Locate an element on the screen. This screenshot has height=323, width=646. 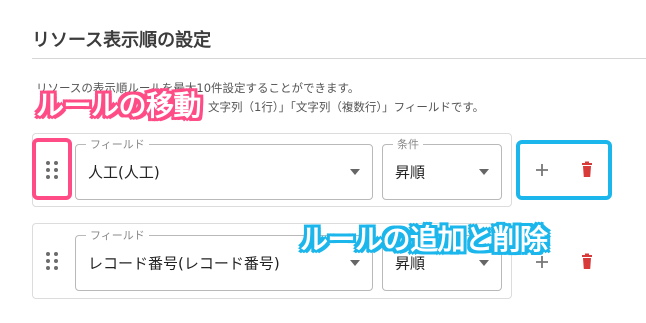
add-delete-callout: ルールの追加と削除 is located at coordinates (424, 239).